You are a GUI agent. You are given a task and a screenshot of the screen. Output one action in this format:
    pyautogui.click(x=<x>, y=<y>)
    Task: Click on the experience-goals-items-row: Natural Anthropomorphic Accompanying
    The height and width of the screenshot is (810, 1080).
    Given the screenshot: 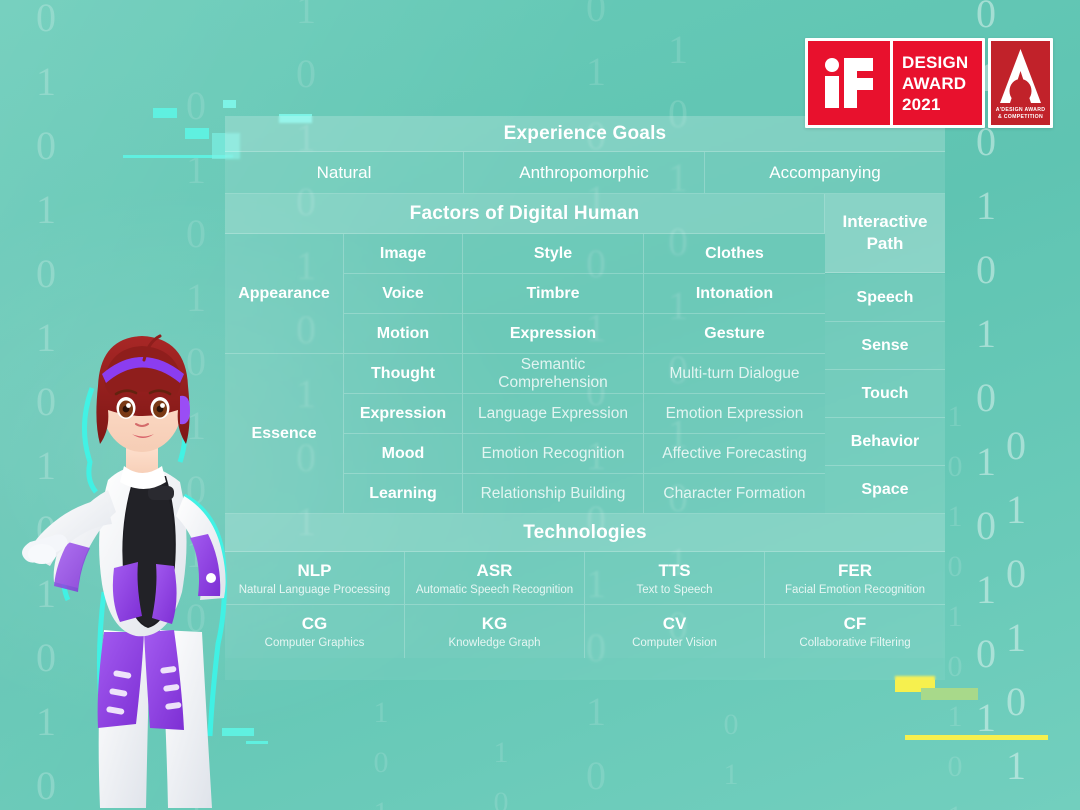 What is the action you would take?
    pyautogui.click(x=585, y=173)
    